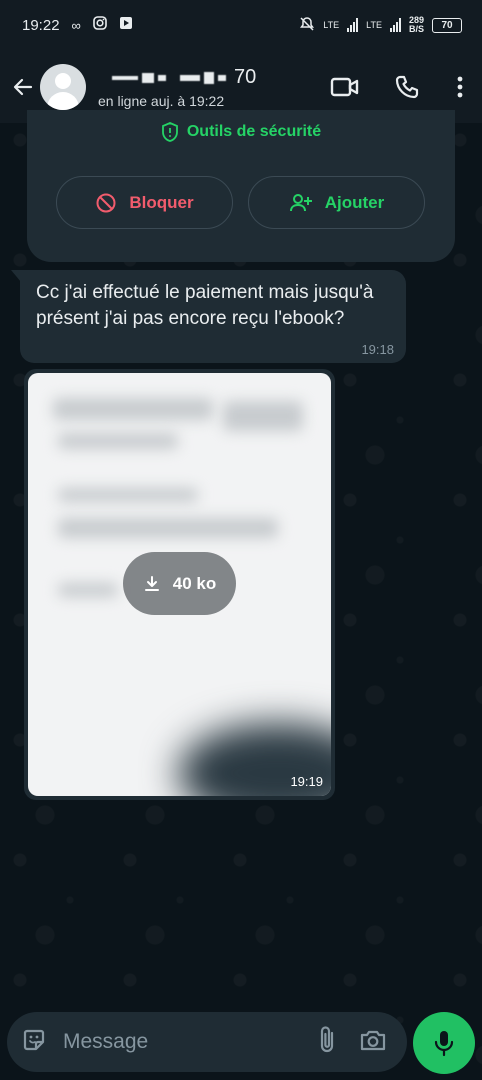 The height and width of the screenshot is (1080, 482). I want to click on download-button: 40 ko, so click(179, 583).